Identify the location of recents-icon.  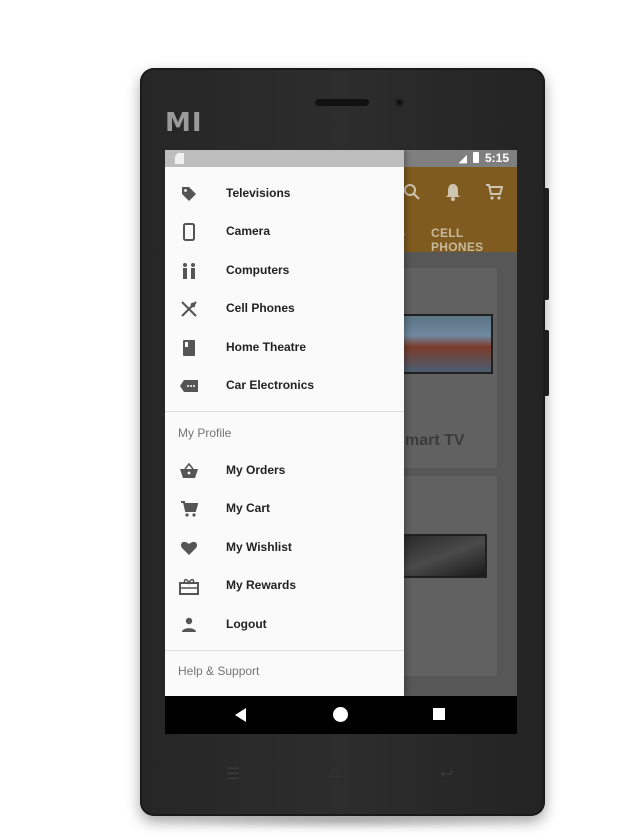
(439, 714).